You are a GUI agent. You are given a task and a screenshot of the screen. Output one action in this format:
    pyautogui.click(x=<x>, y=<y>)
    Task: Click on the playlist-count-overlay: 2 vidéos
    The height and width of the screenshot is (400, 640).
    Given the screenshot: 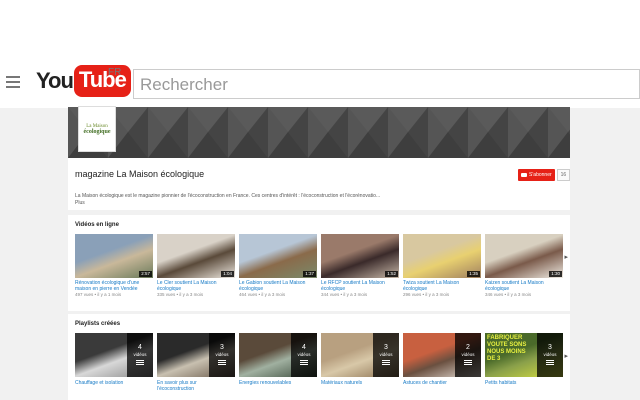 What is the action you would take?
    pyautogui.click(x=468, y=355)
    